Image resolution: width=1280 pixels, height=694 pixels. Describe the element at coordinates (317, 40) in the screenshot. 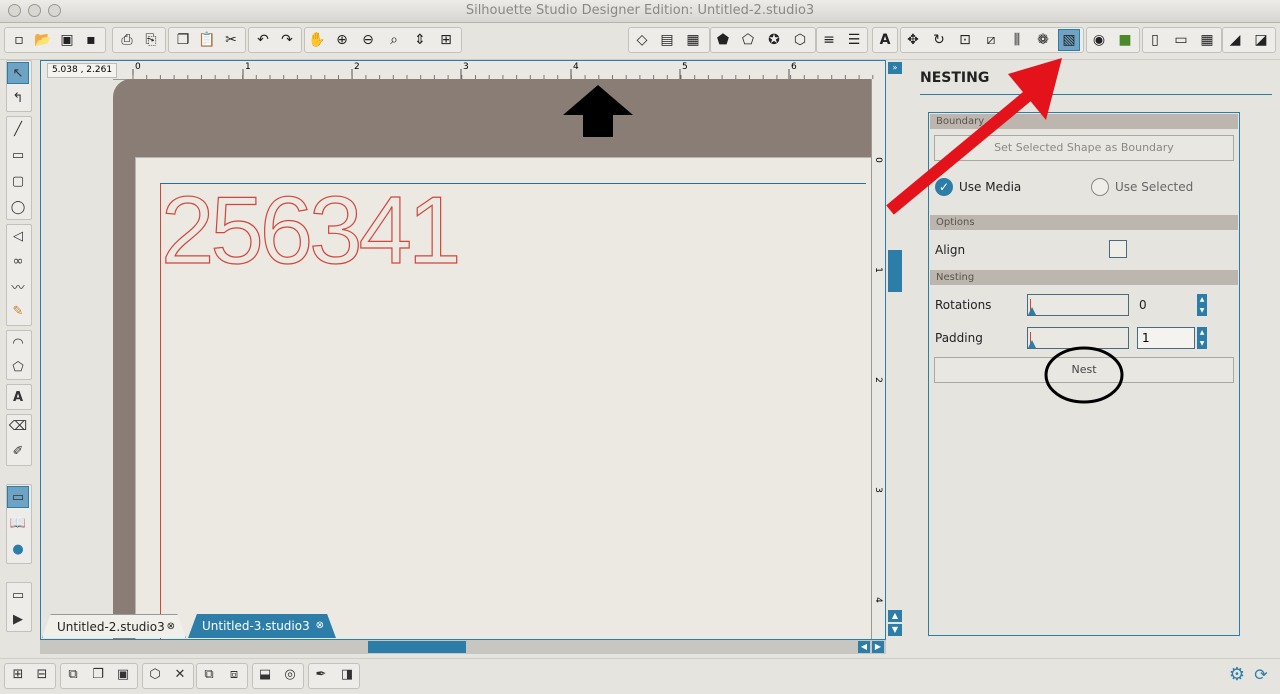

I see `pan-hand-icon: ✋` at that location.